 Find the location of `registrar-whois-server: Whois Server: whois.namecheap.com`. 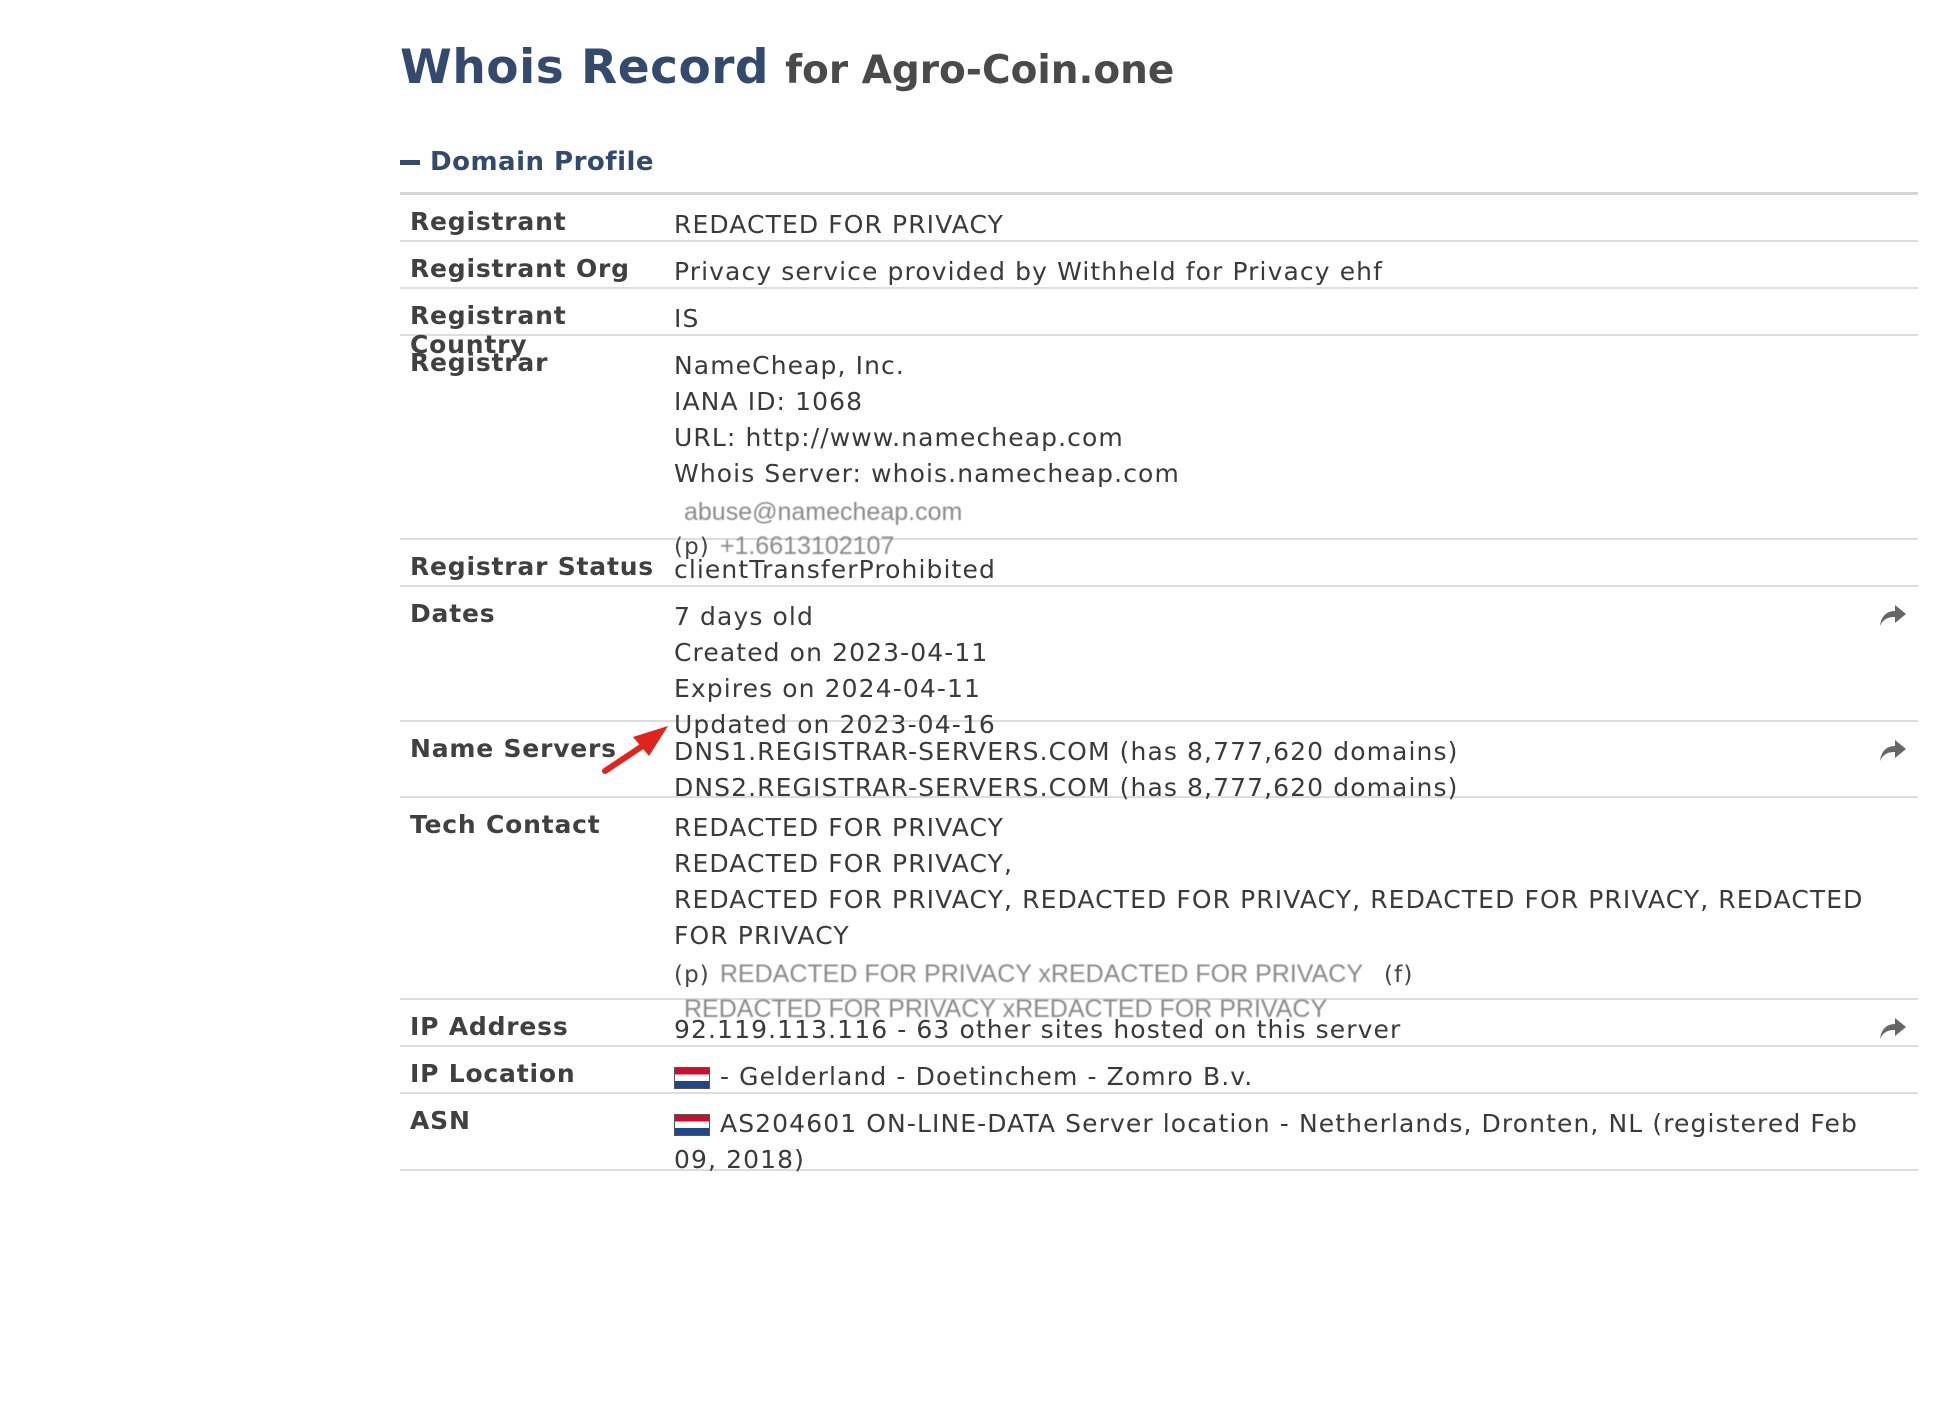

registrar-whois-server: Whois Server: whois.namecheap.com is located at coordinates (927, 473).